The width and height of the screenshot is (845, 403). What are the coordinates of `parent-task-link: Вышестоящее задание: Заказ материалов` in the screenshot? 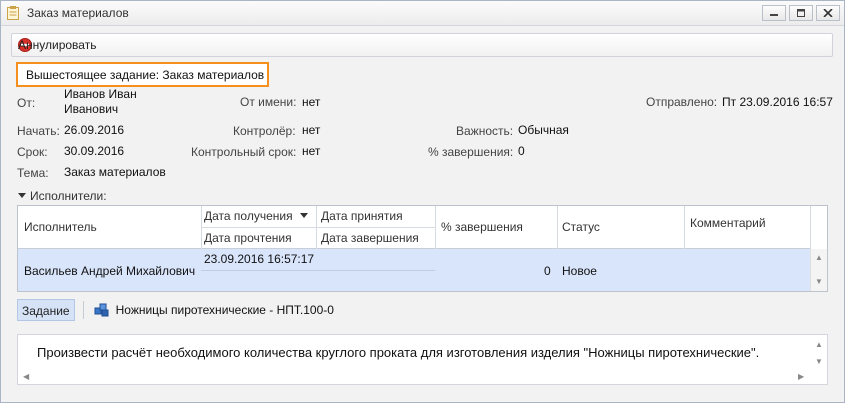 It's located at (142, 74).